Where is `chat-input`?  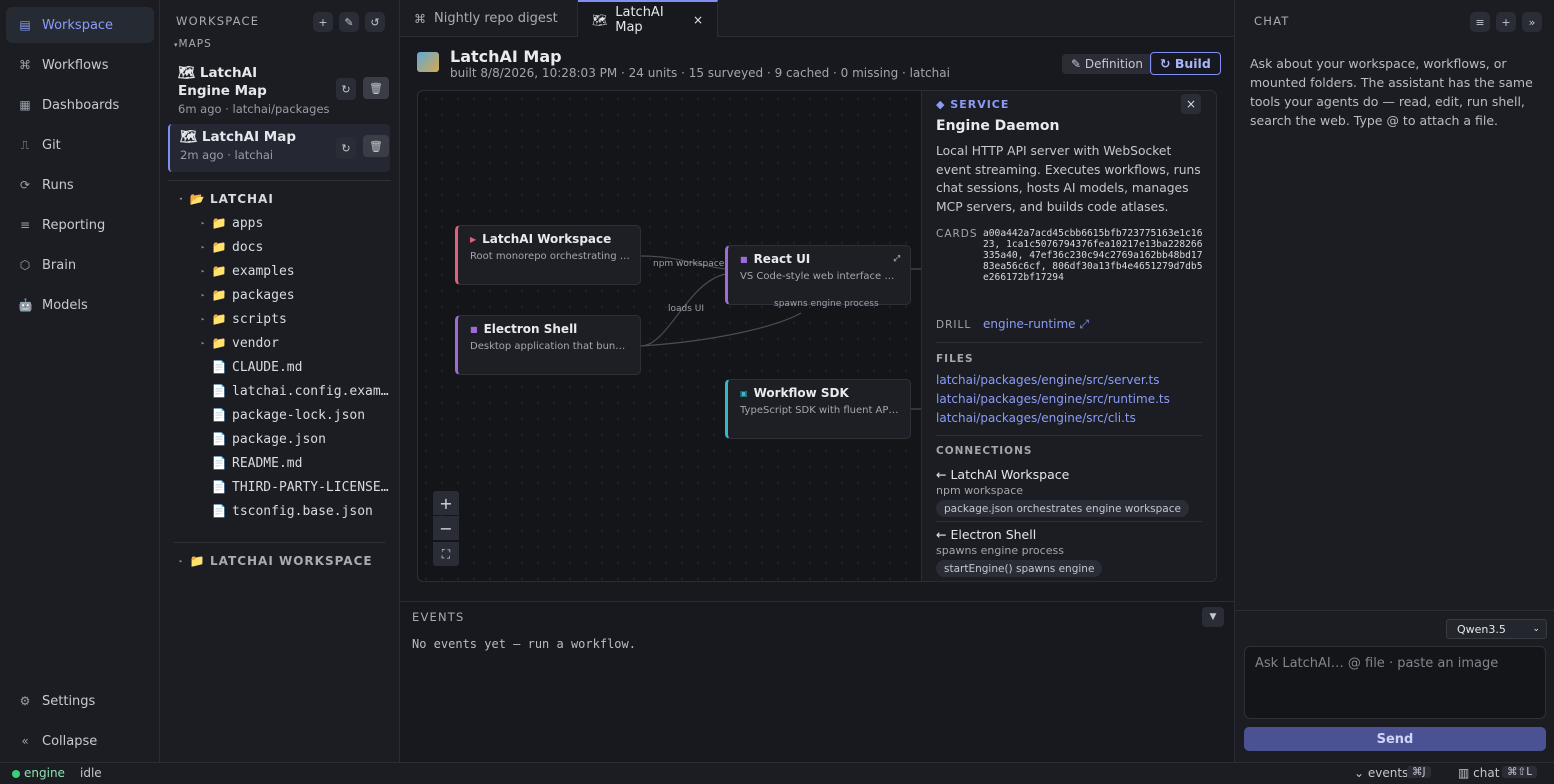
chat-input is located at coordinates (1395, 682).